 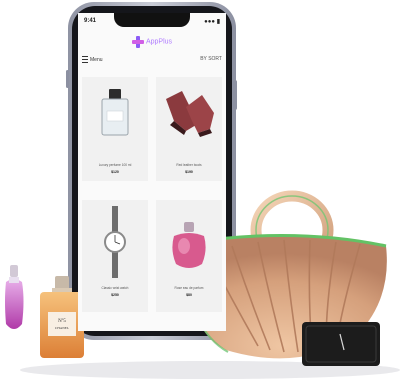 What do you see at coordinates (341, 344) in the screenshot?
I see `black-wallet` at bounding box center [341, 344].